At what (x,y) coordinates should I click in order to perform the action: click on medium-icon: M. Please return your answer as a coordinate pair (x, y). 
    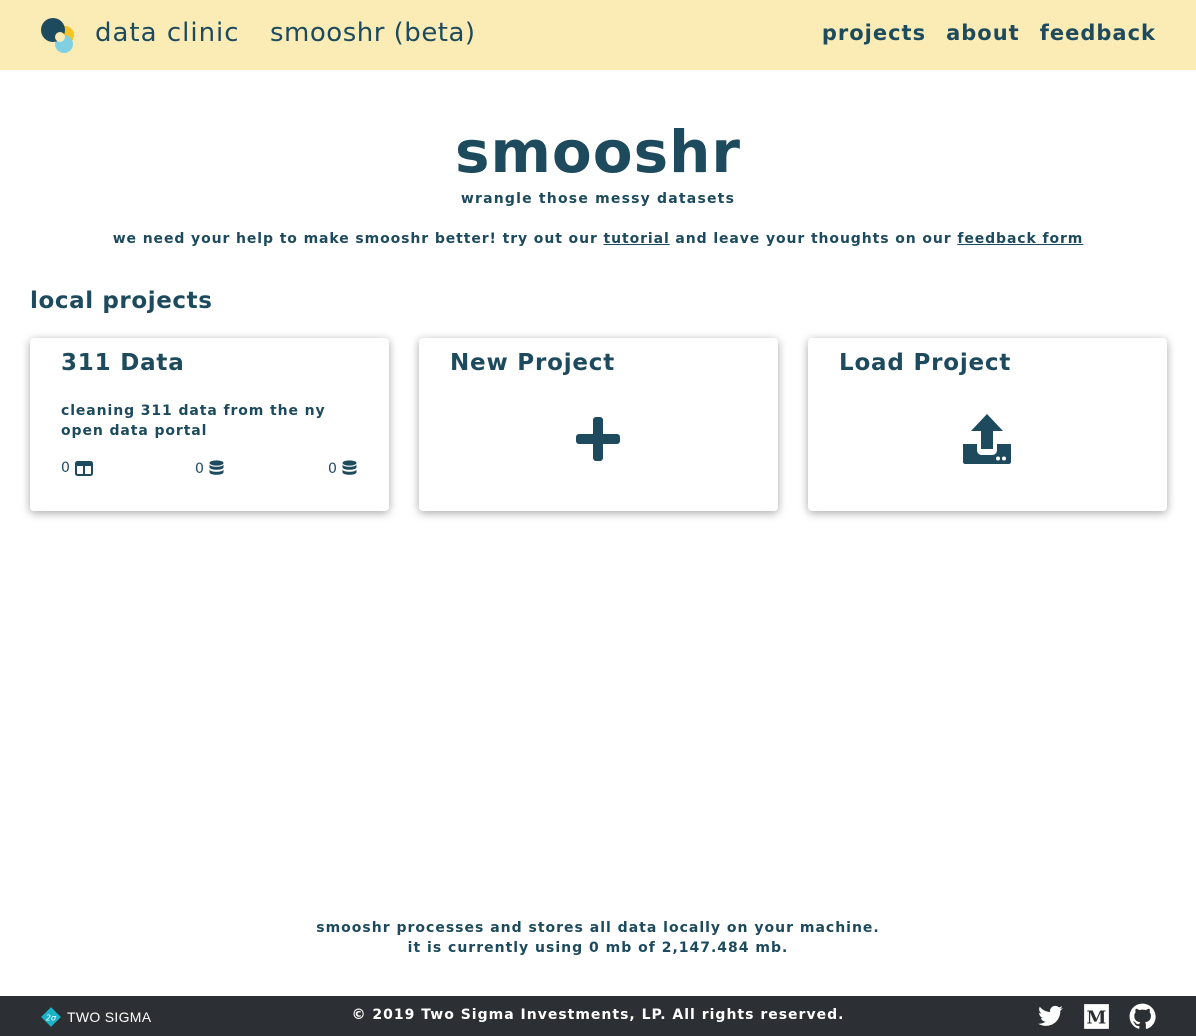
    Looking at the image, I should click on (1096, 1016).